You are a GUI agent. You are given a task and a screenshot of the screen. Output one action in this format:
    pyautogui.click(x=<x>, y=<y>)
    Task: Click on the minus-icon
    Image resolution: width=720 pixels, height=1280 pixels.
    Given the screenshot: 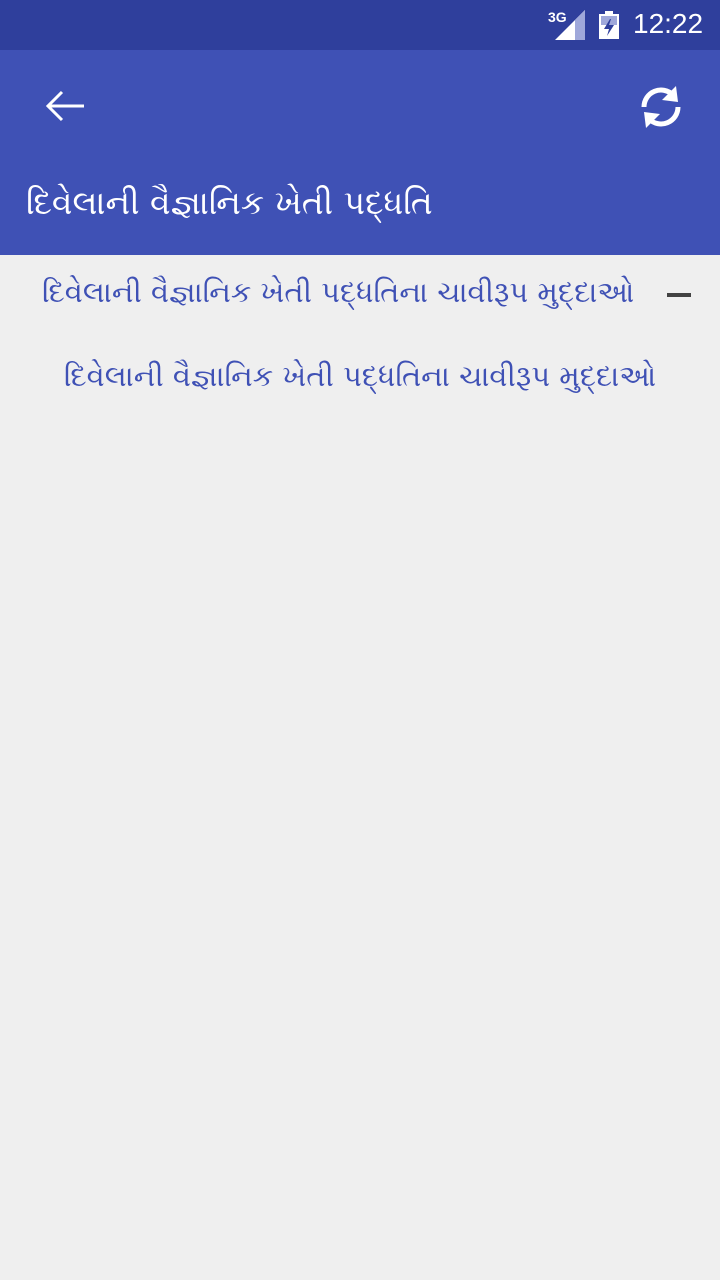 What is the action you would take?
    pyautogui.click(x=679, y=295)
    